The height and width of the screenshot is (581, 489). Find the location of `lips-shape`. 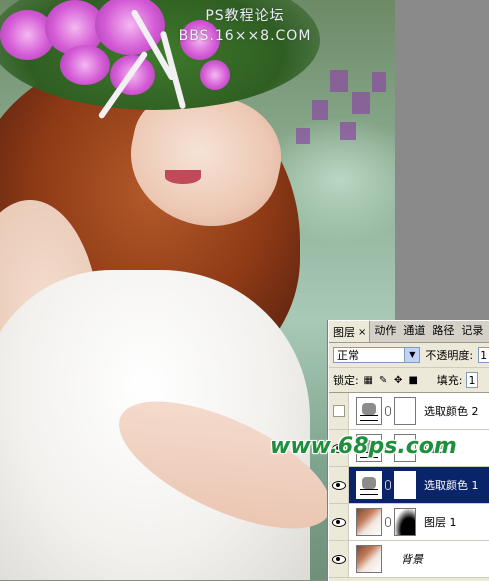

lips-shape is located at coordinates (183, 177).